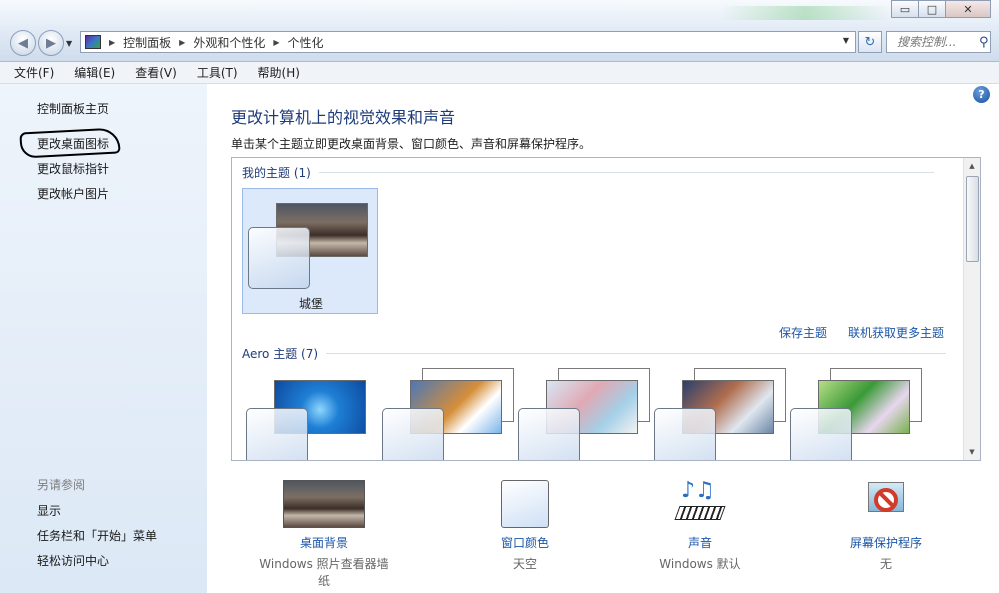  What do you see at coordinates (499, 73) in the screenshot?
I see `menu-bar: 文件(F) 编辑(E) 查看(V) 工具(T) 帮助(H)` at bounding box center [499, 73].